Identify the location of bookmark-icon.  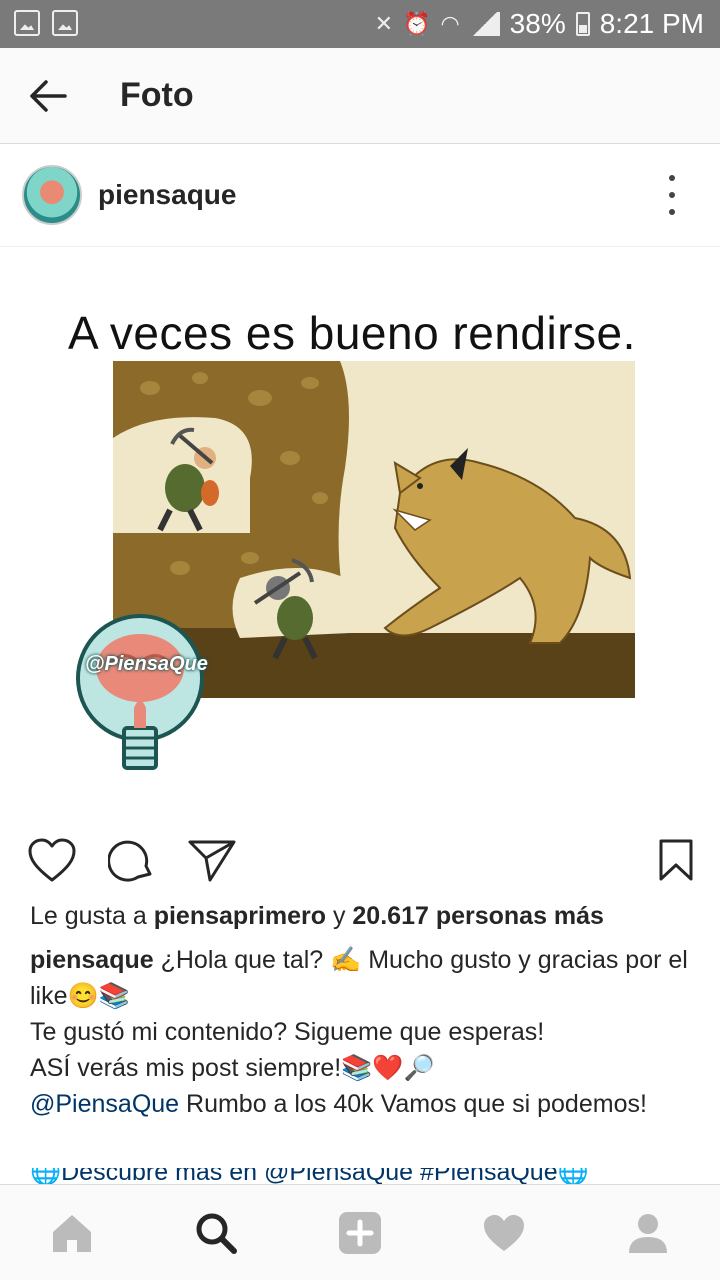
(676, 860).